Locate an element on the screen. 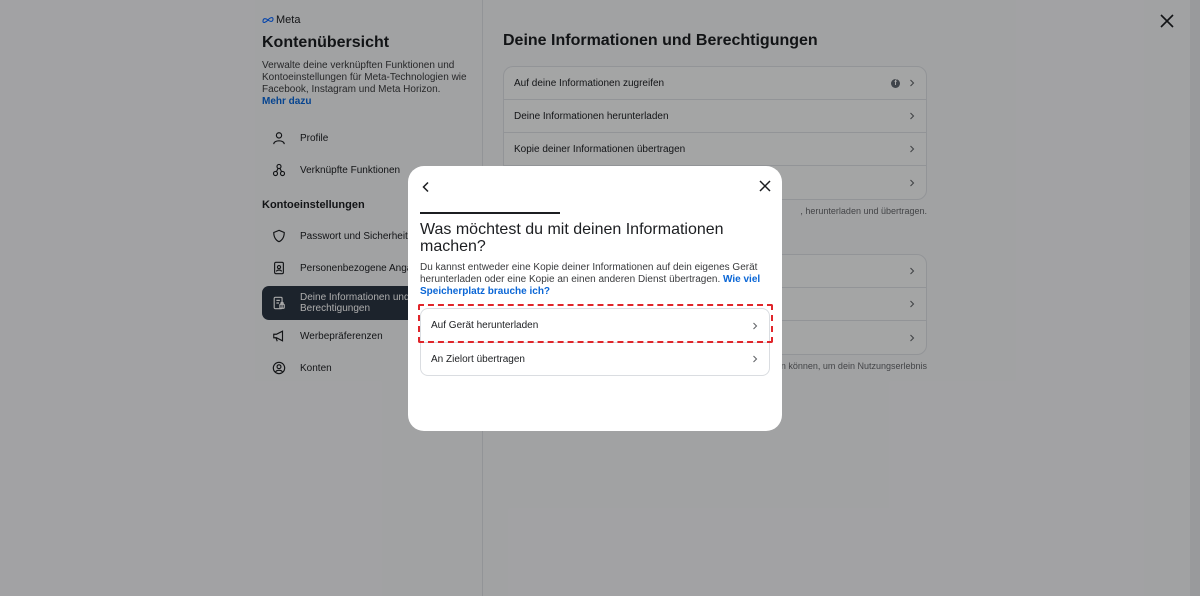 Image resolution: width=1200 pixels, height=596 pixels. modal-close-button is located at coordinates (765, 186).